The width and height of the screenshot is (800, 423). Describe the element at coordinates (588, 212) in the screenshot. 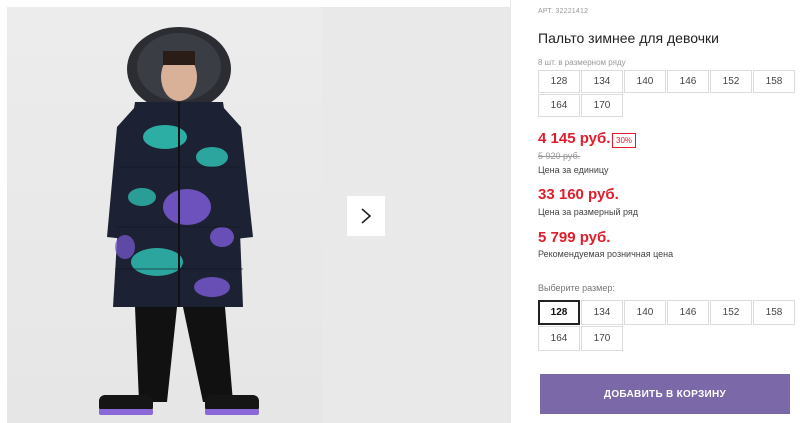

I see `row-price-label: Цена за размерный ряд` at that location.